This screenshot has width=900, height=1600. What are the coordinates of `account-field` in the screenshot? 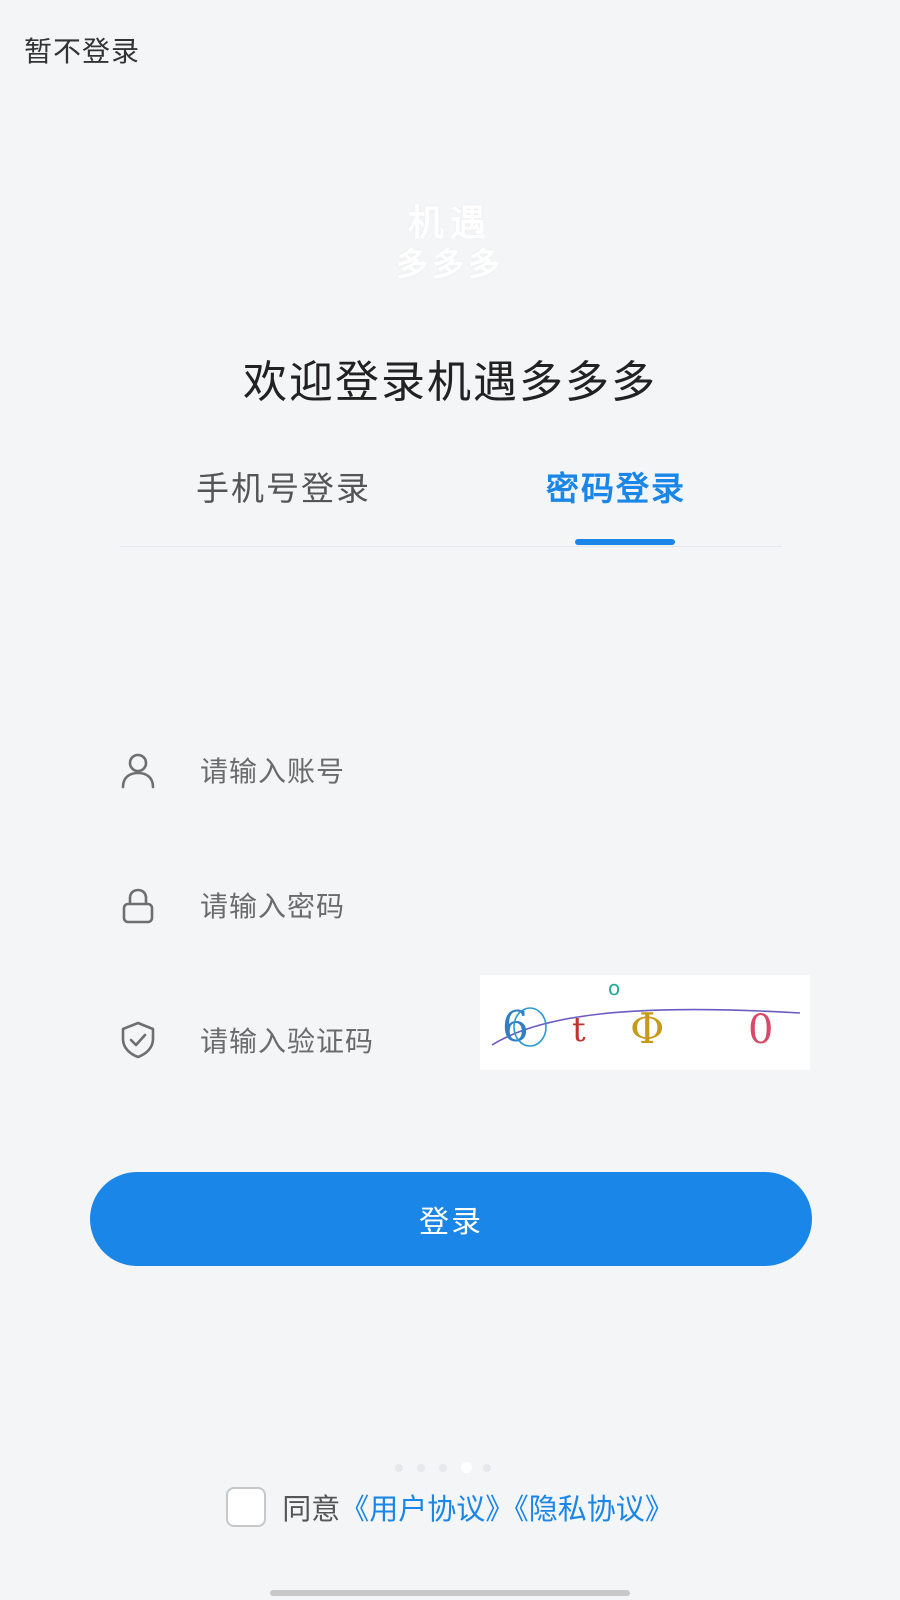 It's located at (460, 770).